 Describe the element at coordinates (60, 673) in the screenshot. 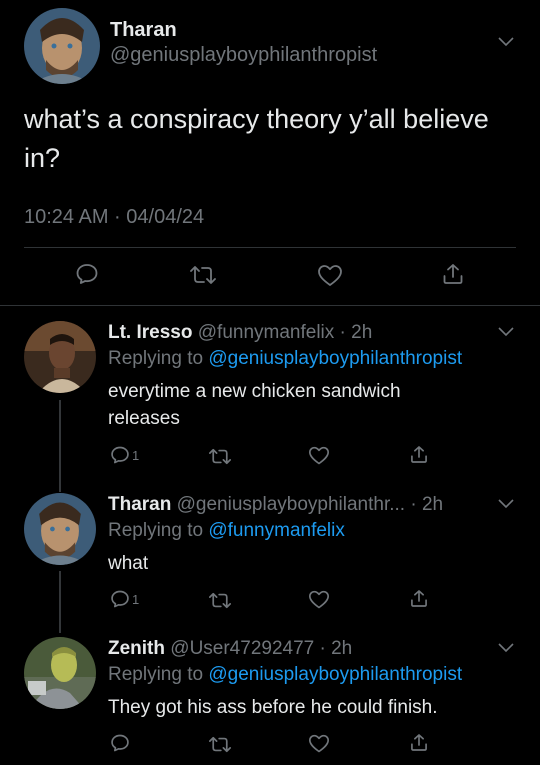

I see `avatar-zenith` at that location.